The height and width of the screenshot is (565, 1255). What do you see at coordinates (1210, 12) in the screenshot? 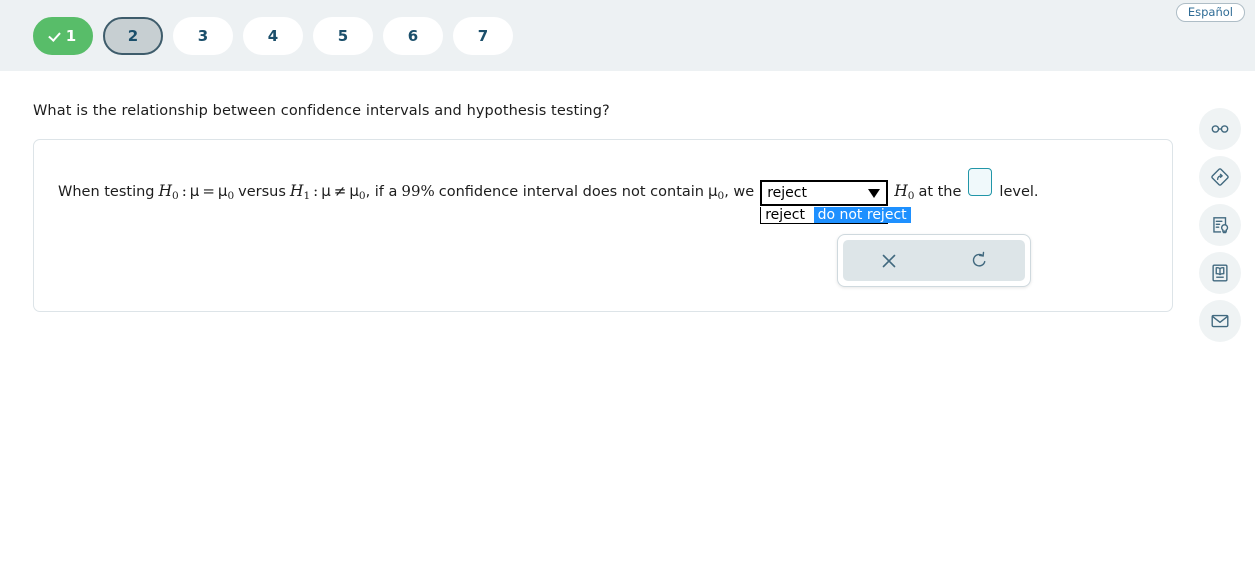
I see `language-toggle-button: Español` at bounding box center [1210, 12].